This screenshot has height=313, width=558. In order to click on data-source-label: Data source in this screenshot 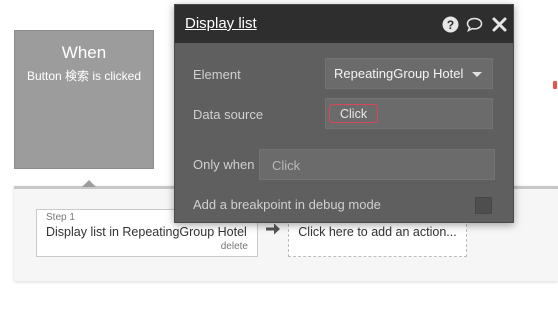, I will do `click(228, 114)`.